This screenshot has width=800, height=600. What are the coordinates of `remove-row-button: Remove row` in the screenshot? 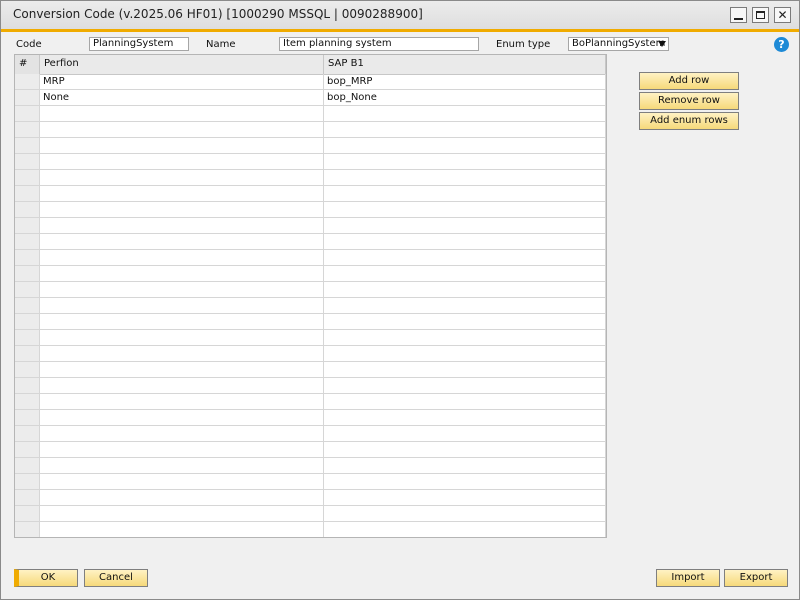 It's located at (689, 101).